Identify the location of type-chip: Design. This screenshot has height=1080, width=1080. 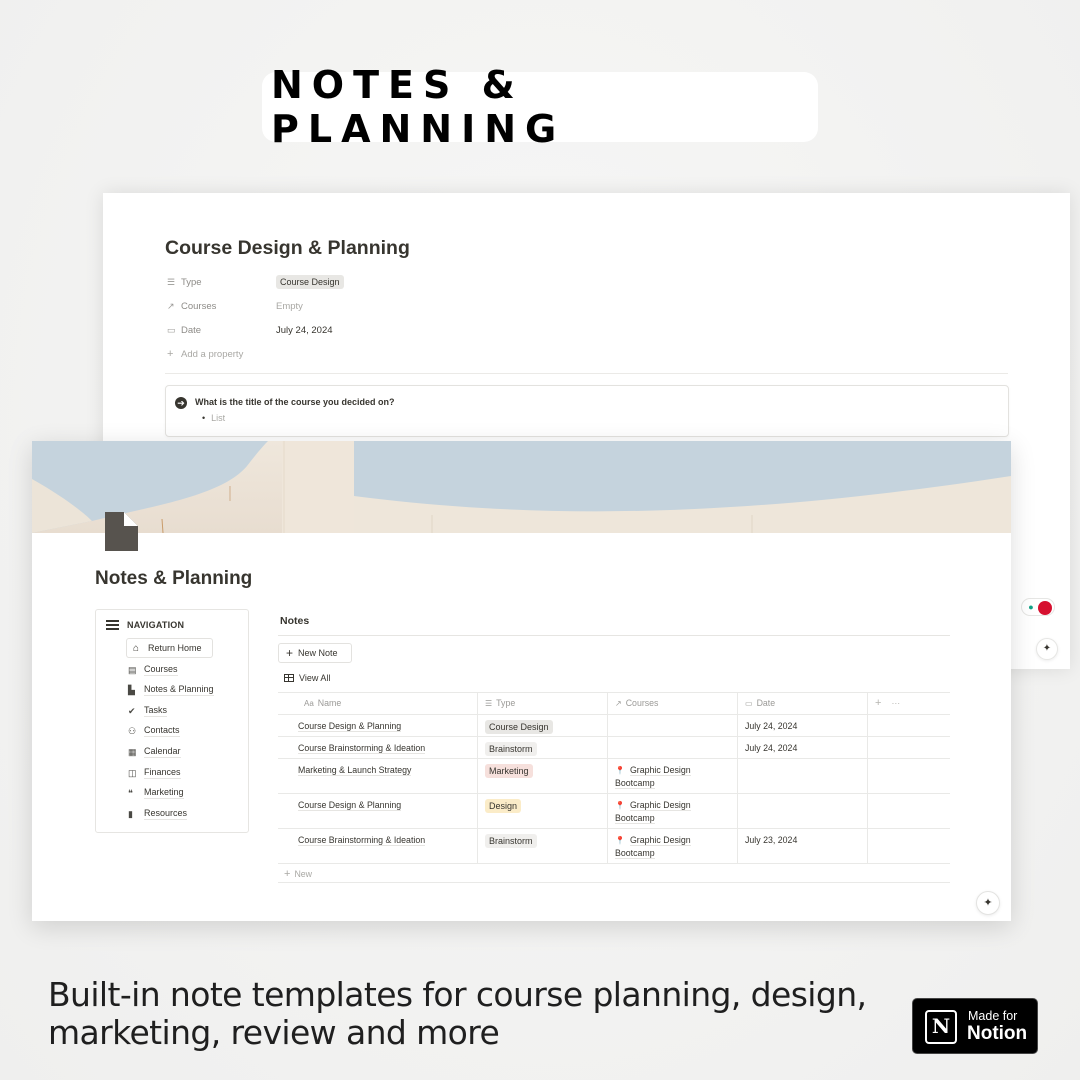
(503, 806).